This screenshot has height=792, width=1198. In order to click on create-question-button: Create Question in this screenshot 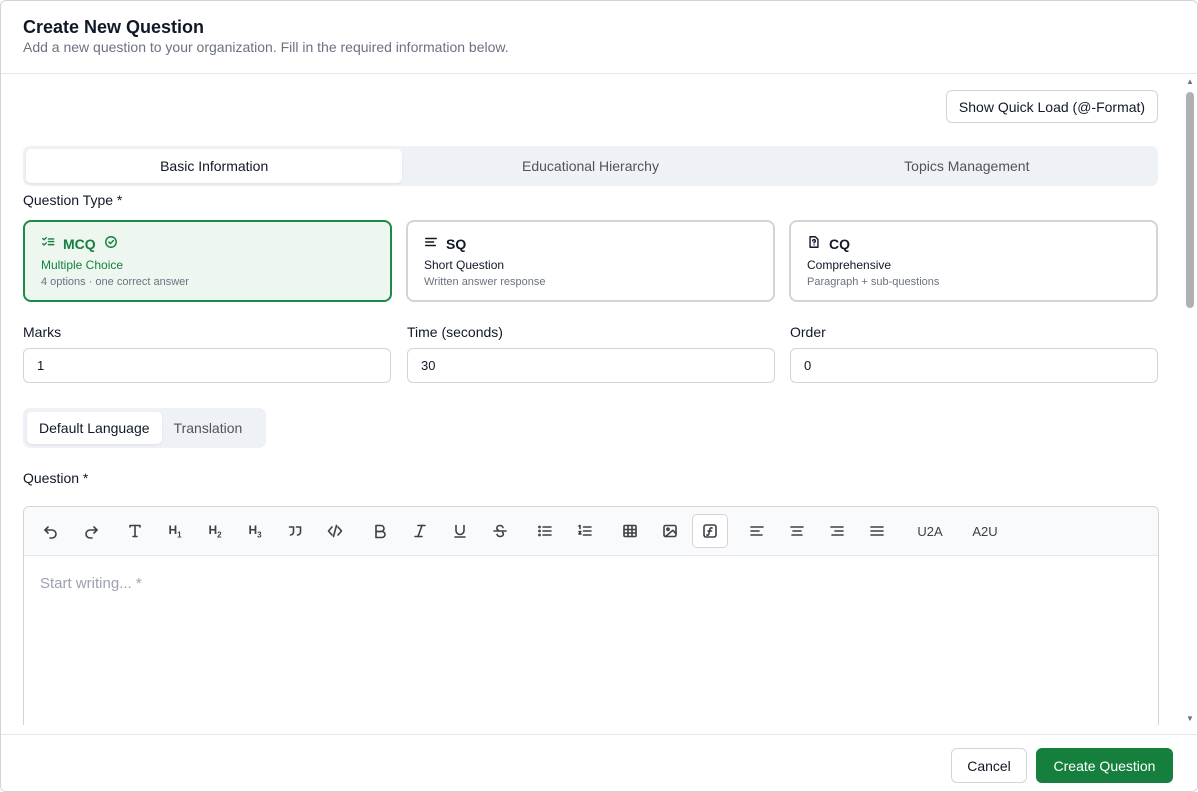, I will do `click(1104, 765)`.